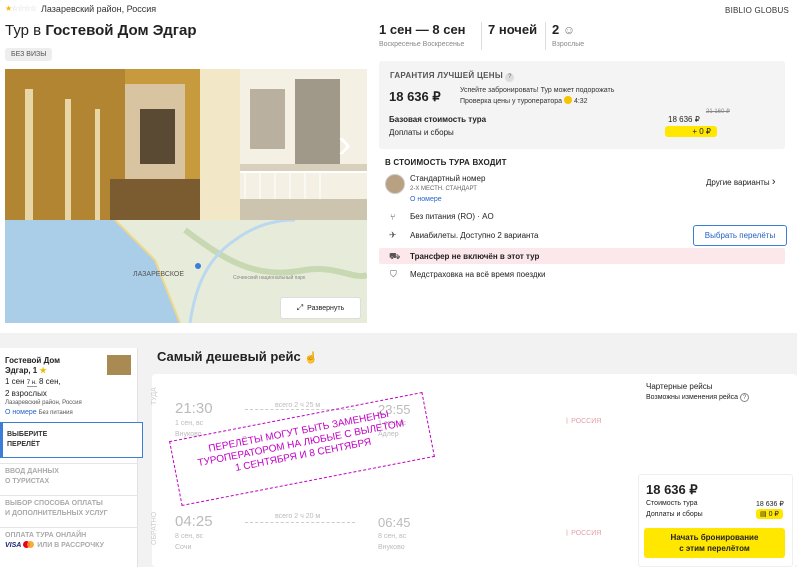 Image resolution: width=797 pixels, height=567 pixels. I want to click on sidebar-meal: Без питания, so click(55, 413).